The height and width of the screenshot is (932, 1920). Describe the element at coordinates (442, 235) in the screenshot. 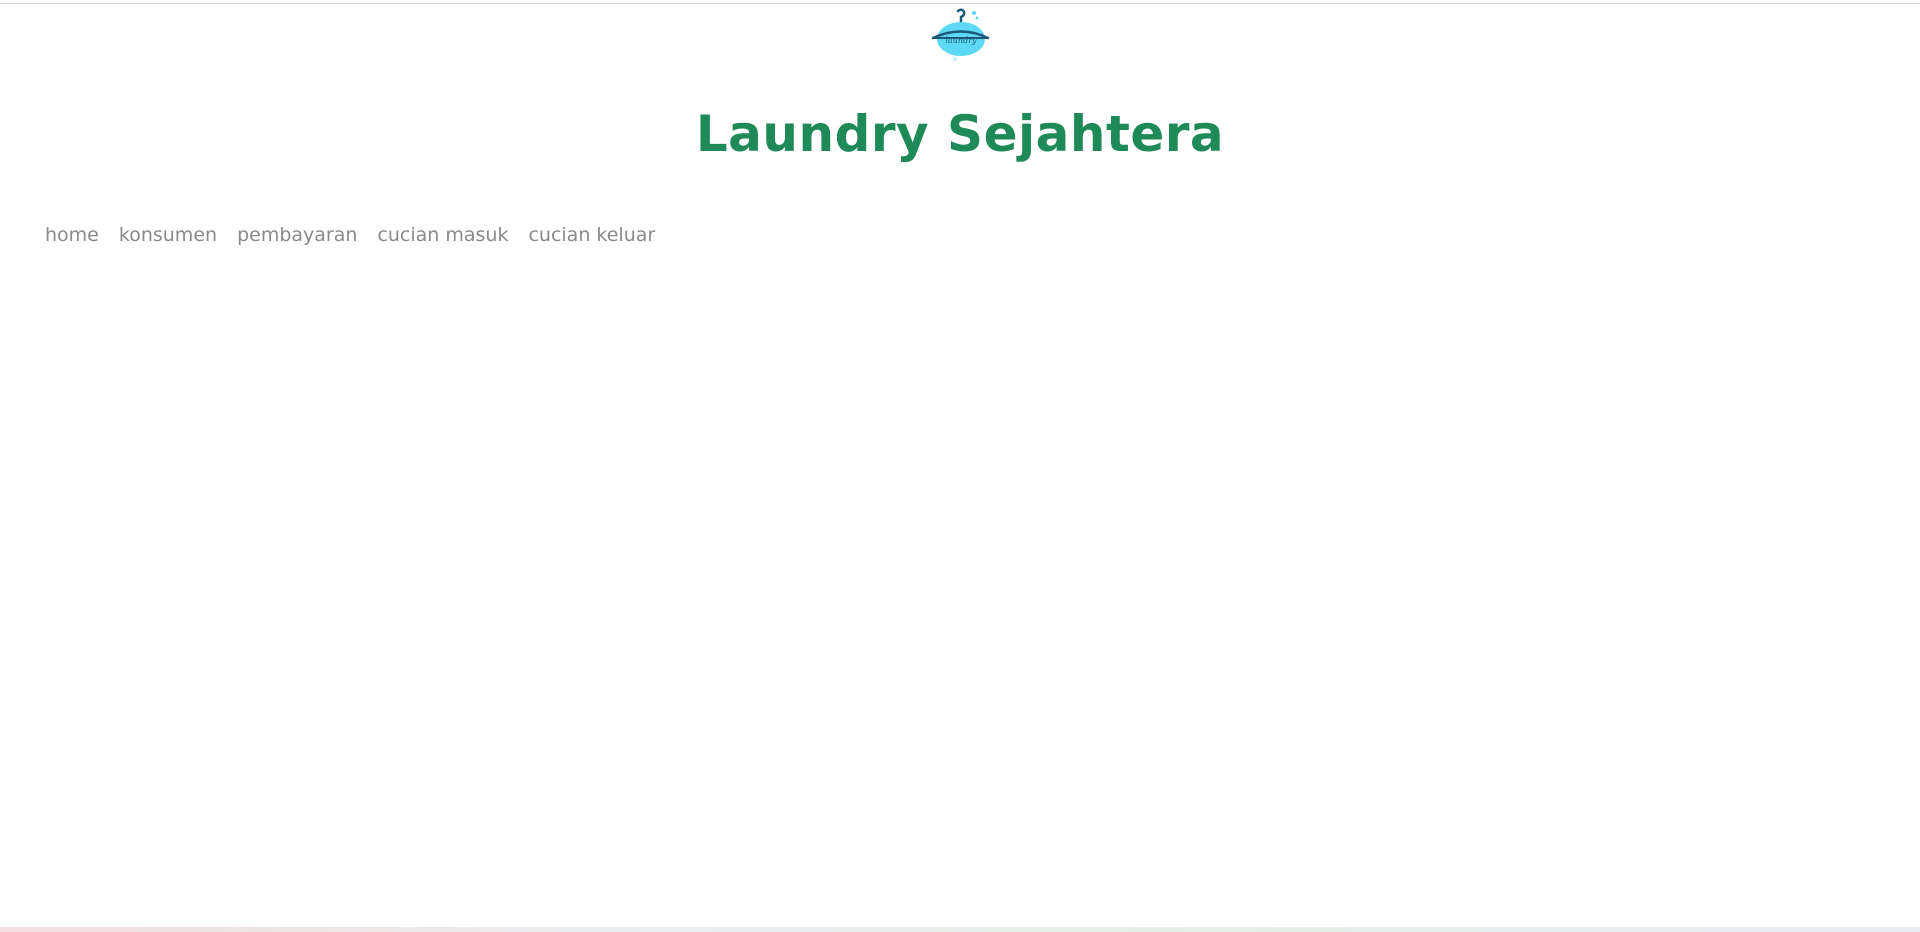

I see `nav-item-cucian-masuk: cucian masuk` at that location.